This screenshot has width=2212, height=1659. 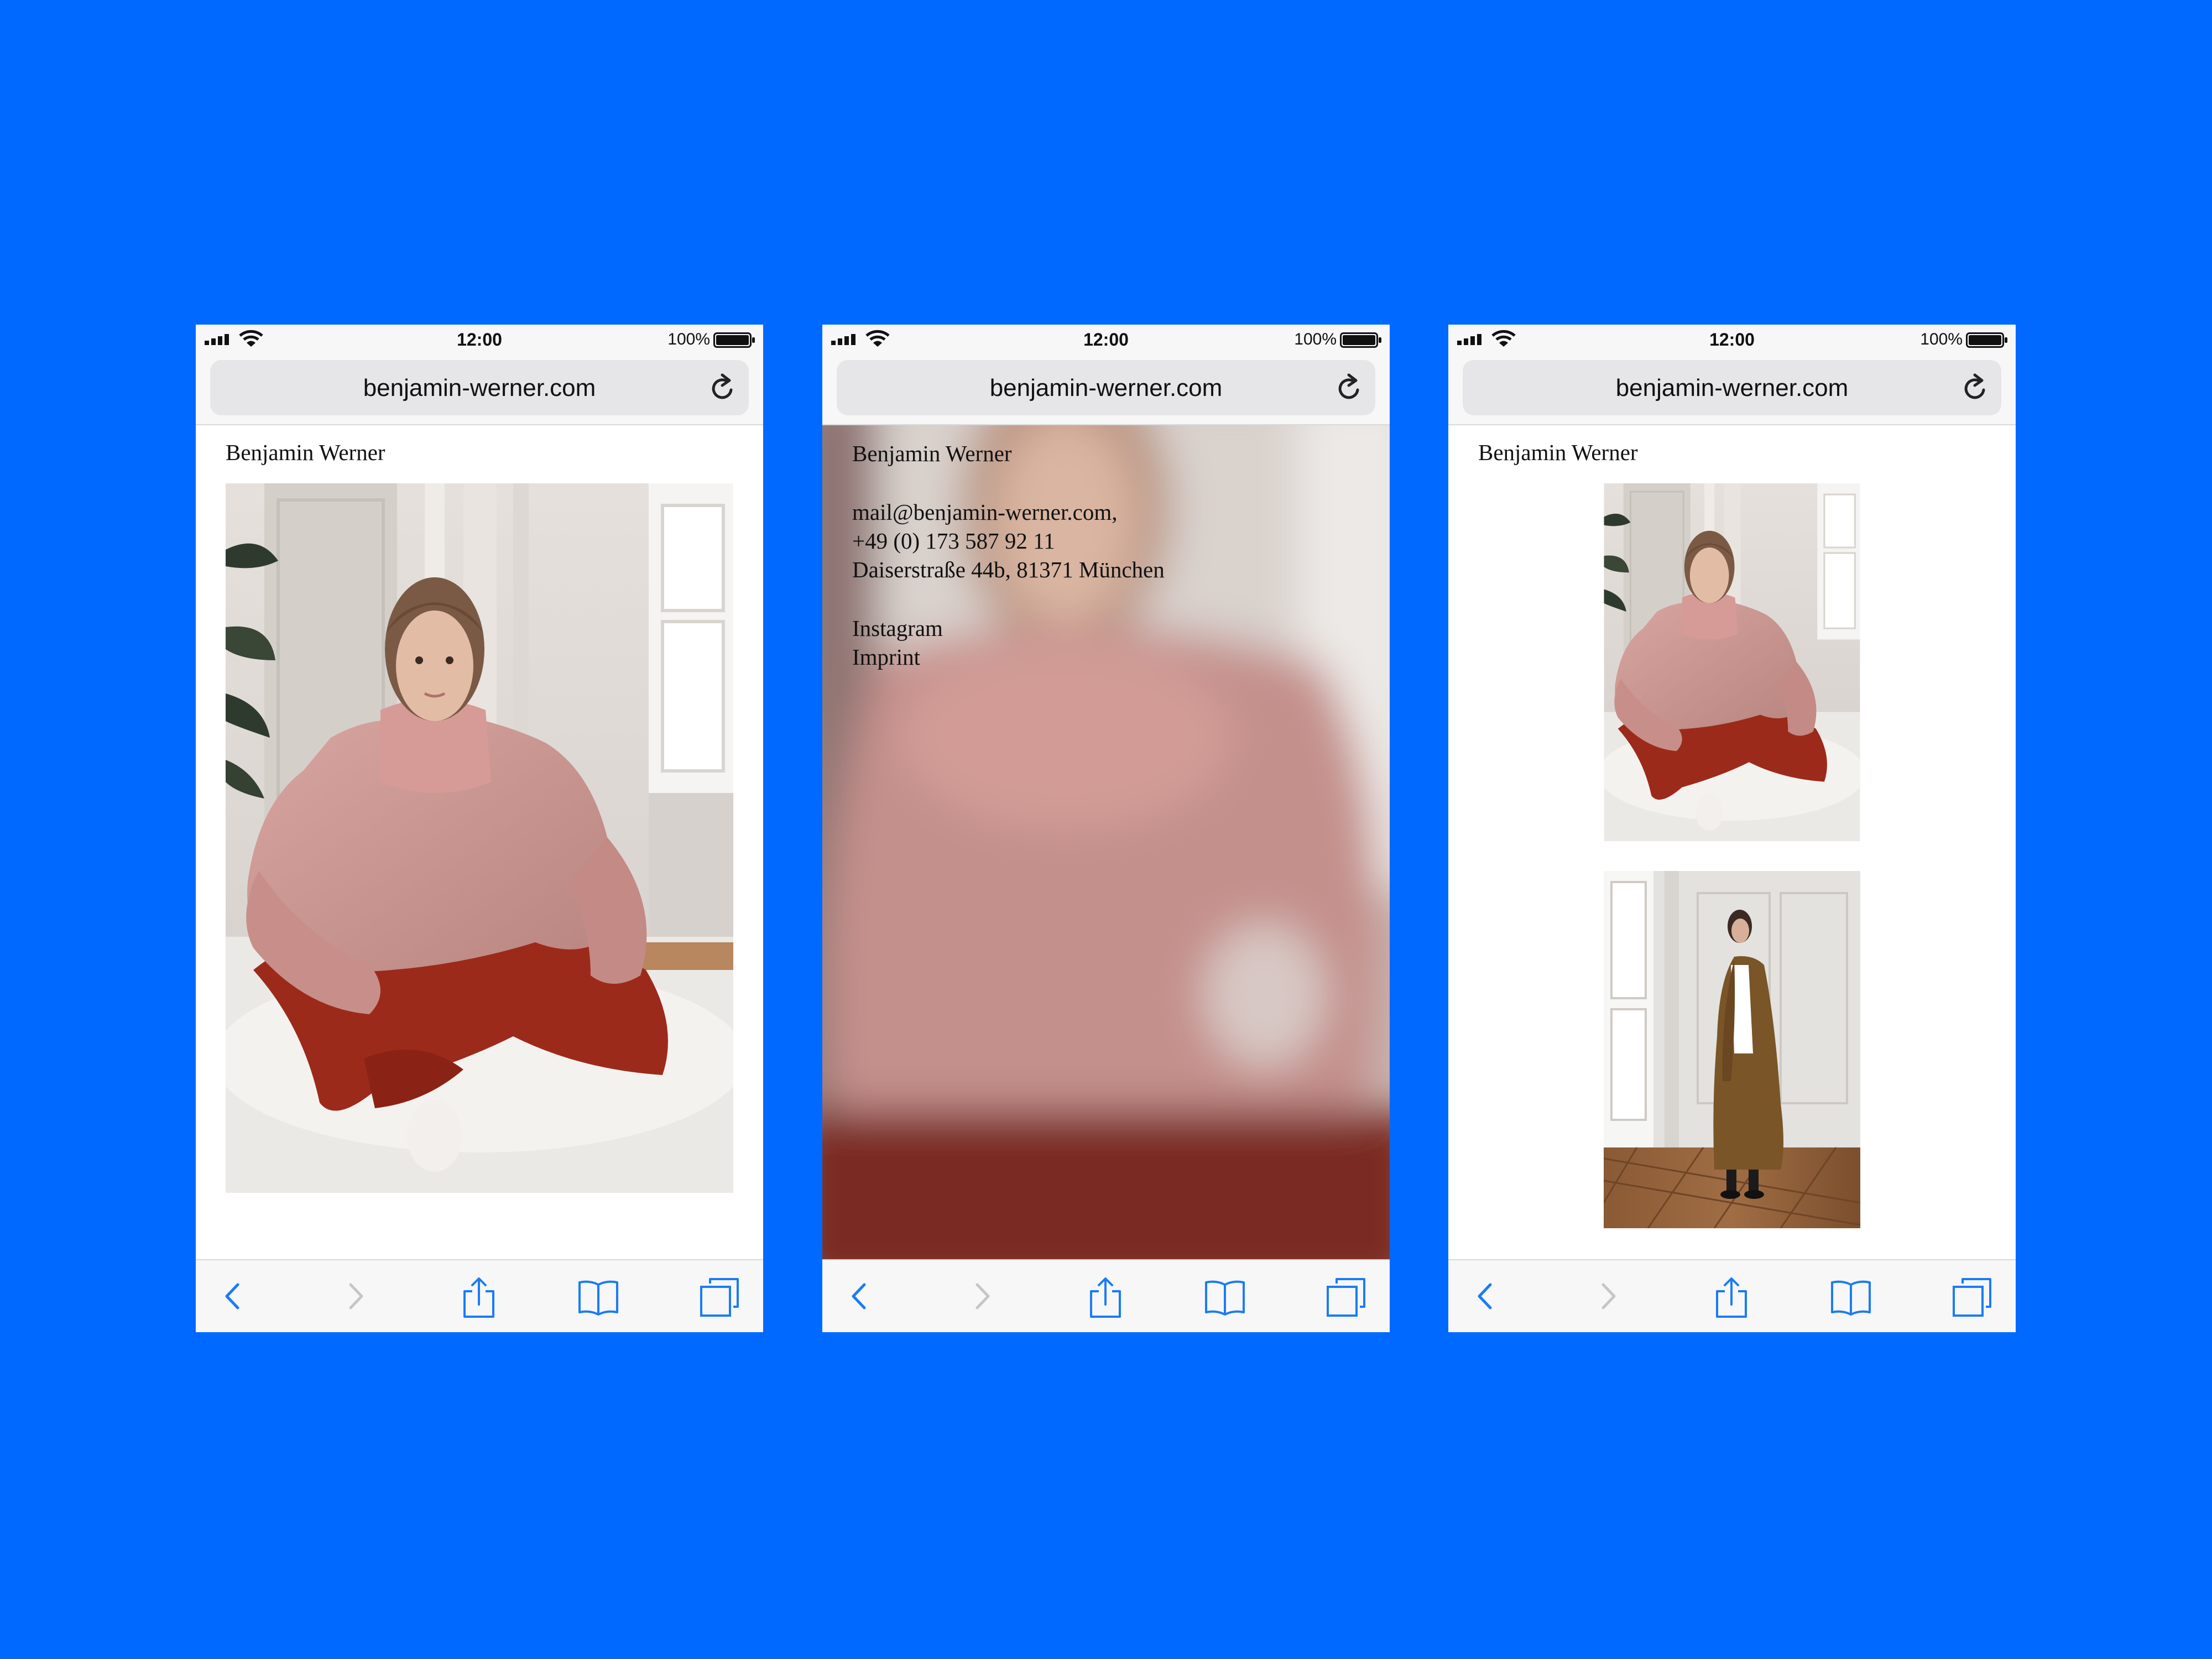 What do you see at coordinates (1009, 541) in the screenshot?
I see `contact-phone: +49 (0) 173 587 92 11` at bounding box center [1009, 541].